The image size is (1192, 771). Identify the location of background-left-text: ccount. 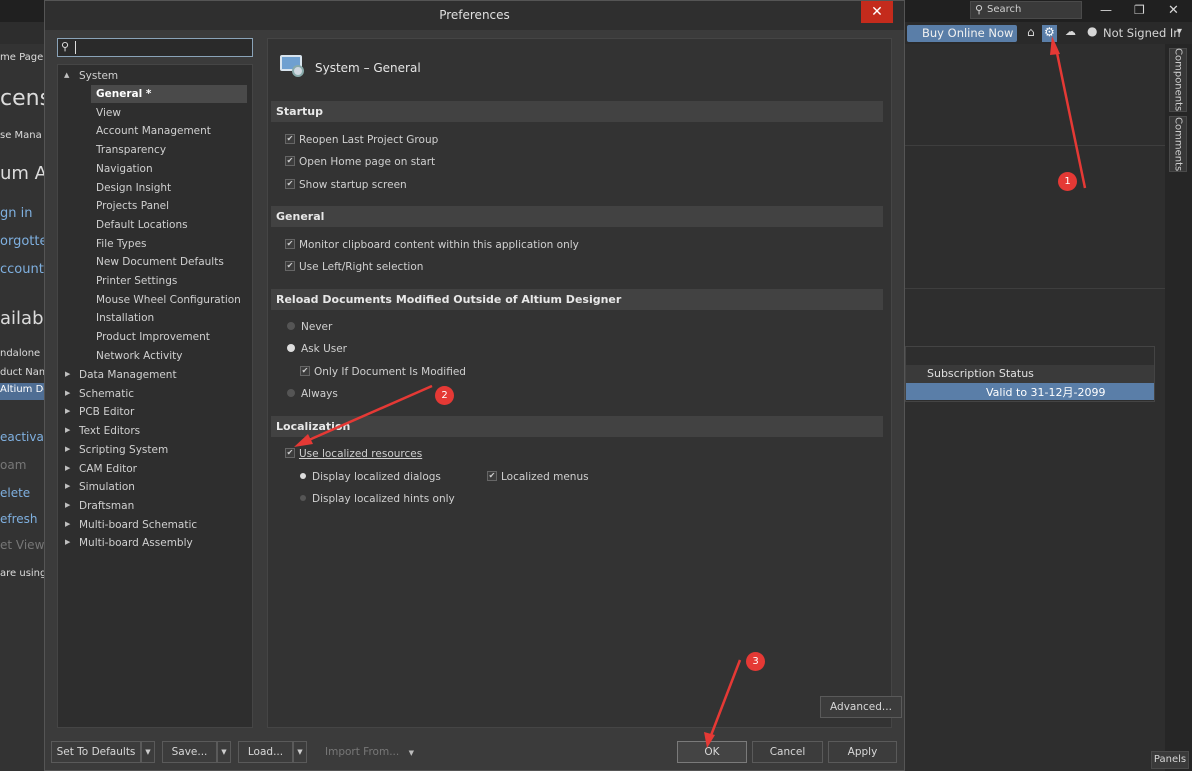
(22, 269).